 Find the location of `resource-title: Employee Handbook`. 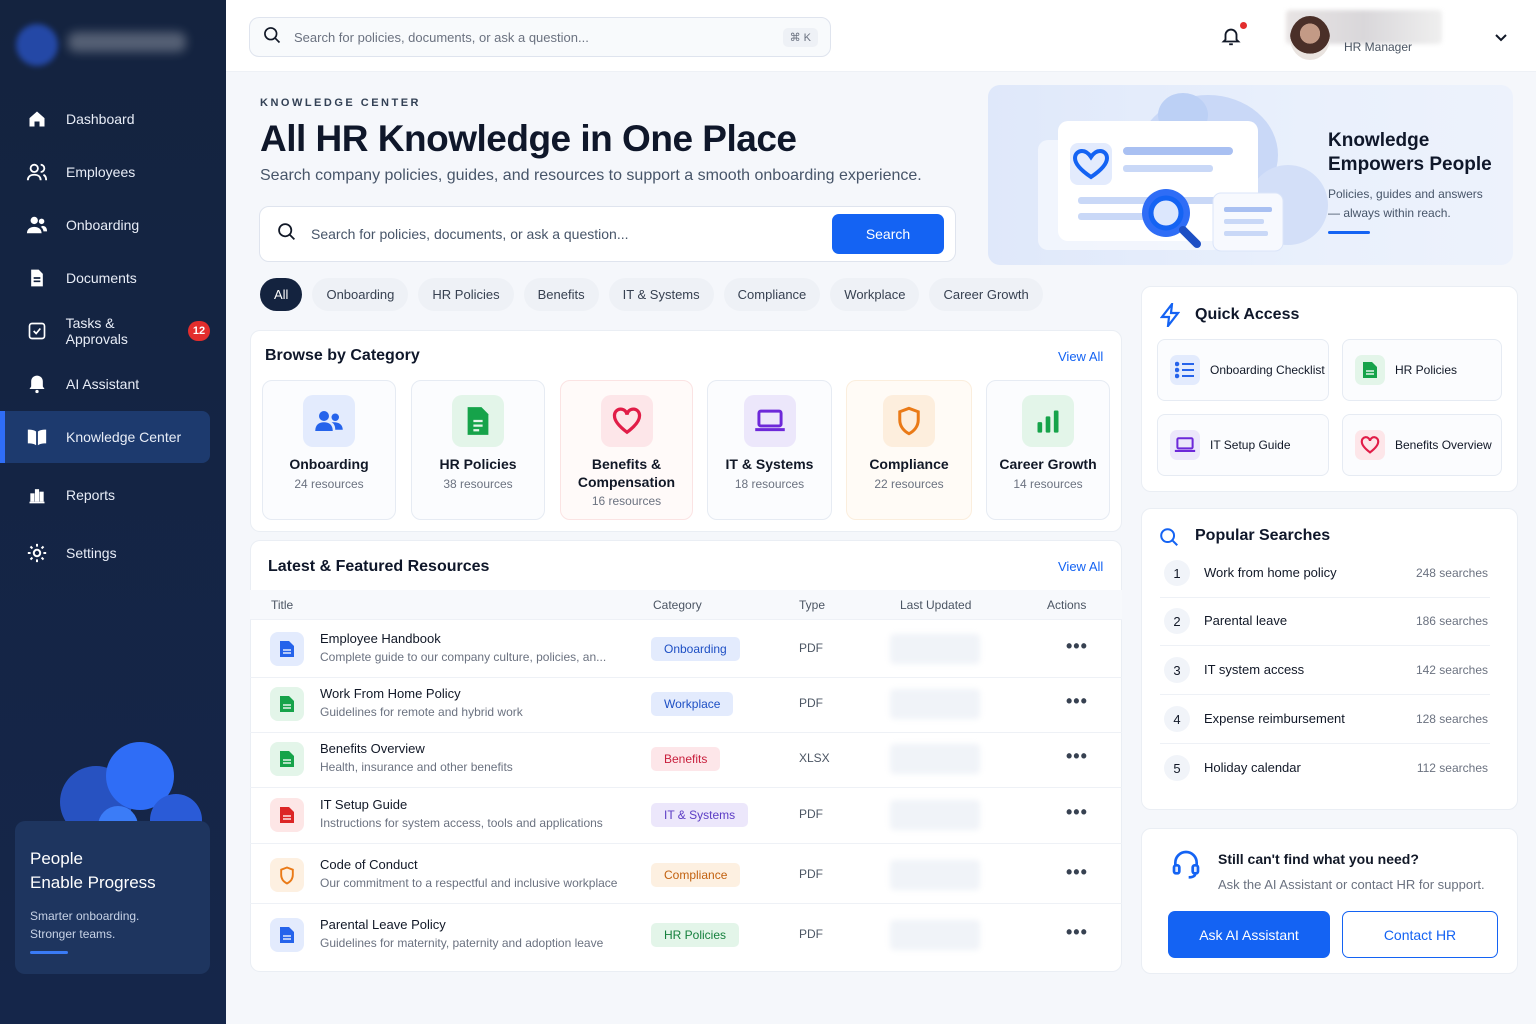

resource-title: Employee Handbook is located at coordinates (380, 638).